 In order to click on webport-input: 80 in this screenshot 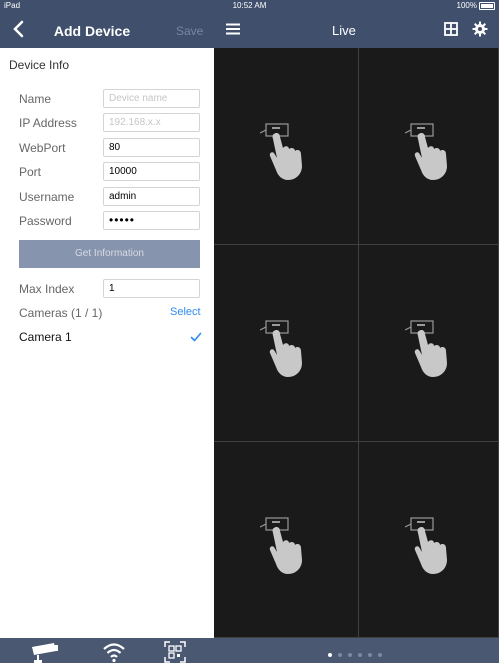, I will do `click(151, 147)`.